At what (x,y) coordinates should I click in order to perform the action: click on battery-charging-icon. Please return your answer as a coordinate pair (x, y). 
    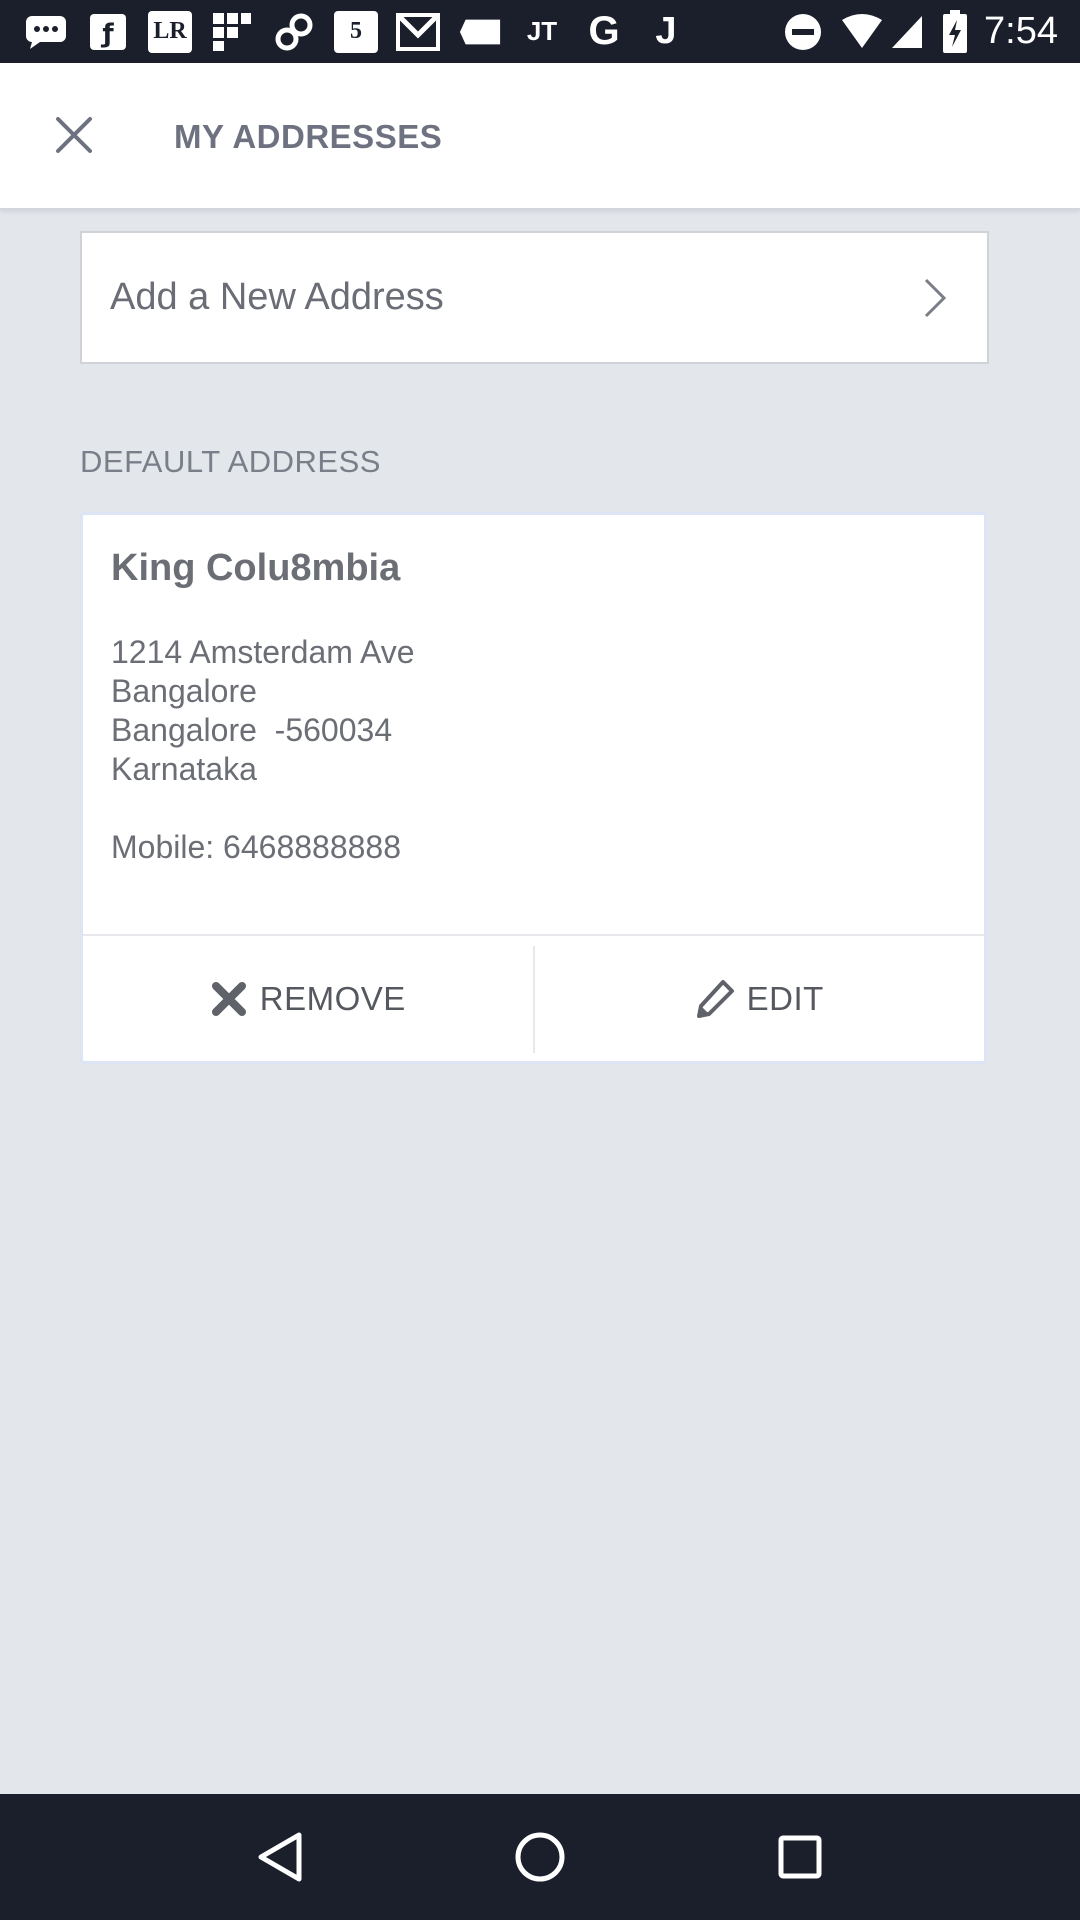
    Looking at the image, I should click on (955, 31).